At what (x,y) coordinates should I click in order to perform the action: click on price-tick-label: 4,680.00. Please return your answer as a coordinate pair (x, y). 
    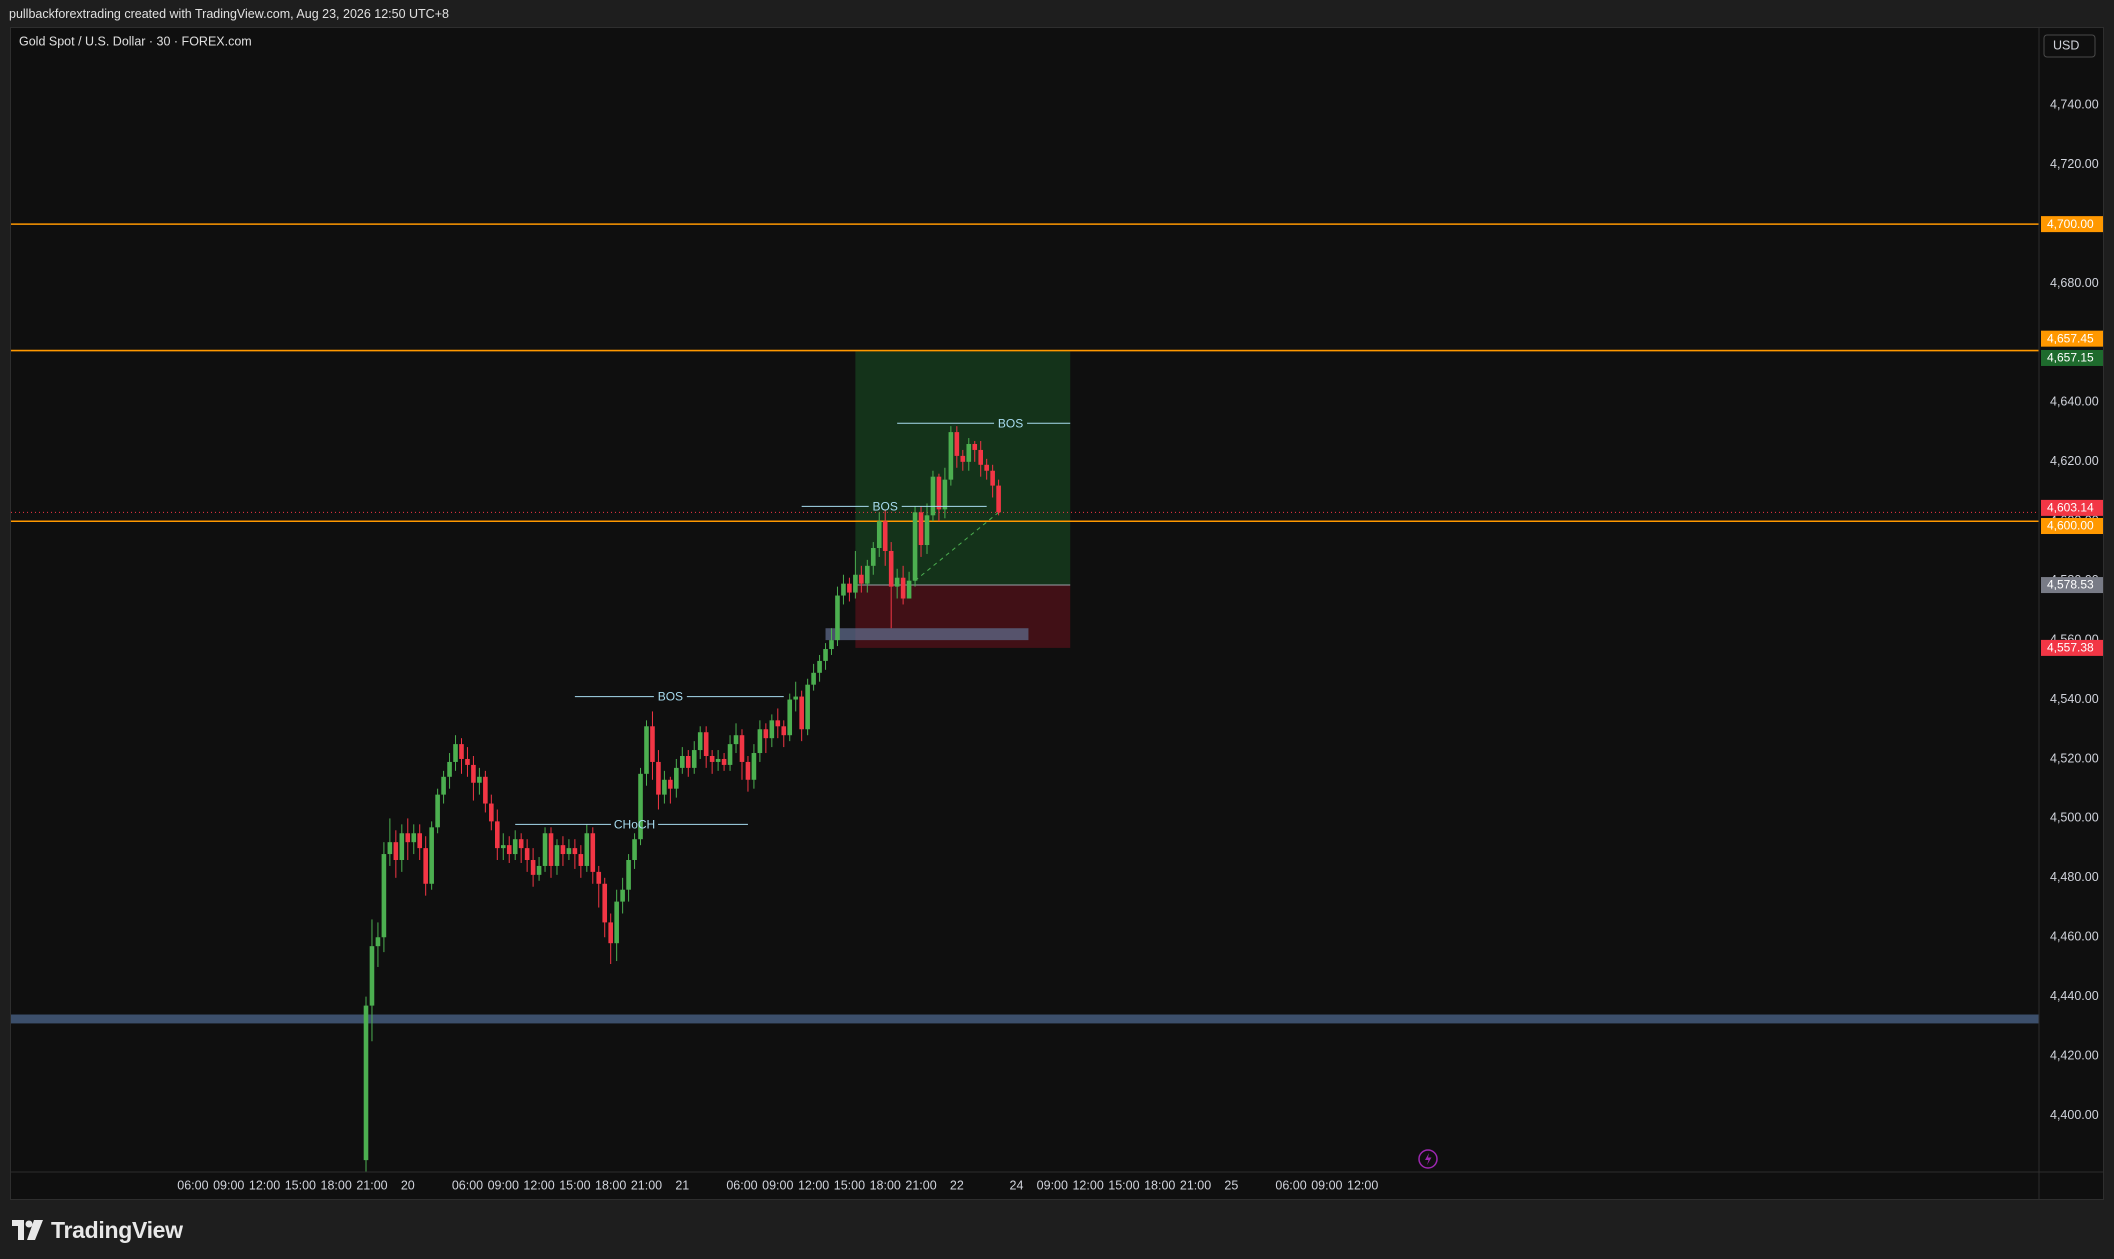
    Looking at the image, I should click on (2074, 283).